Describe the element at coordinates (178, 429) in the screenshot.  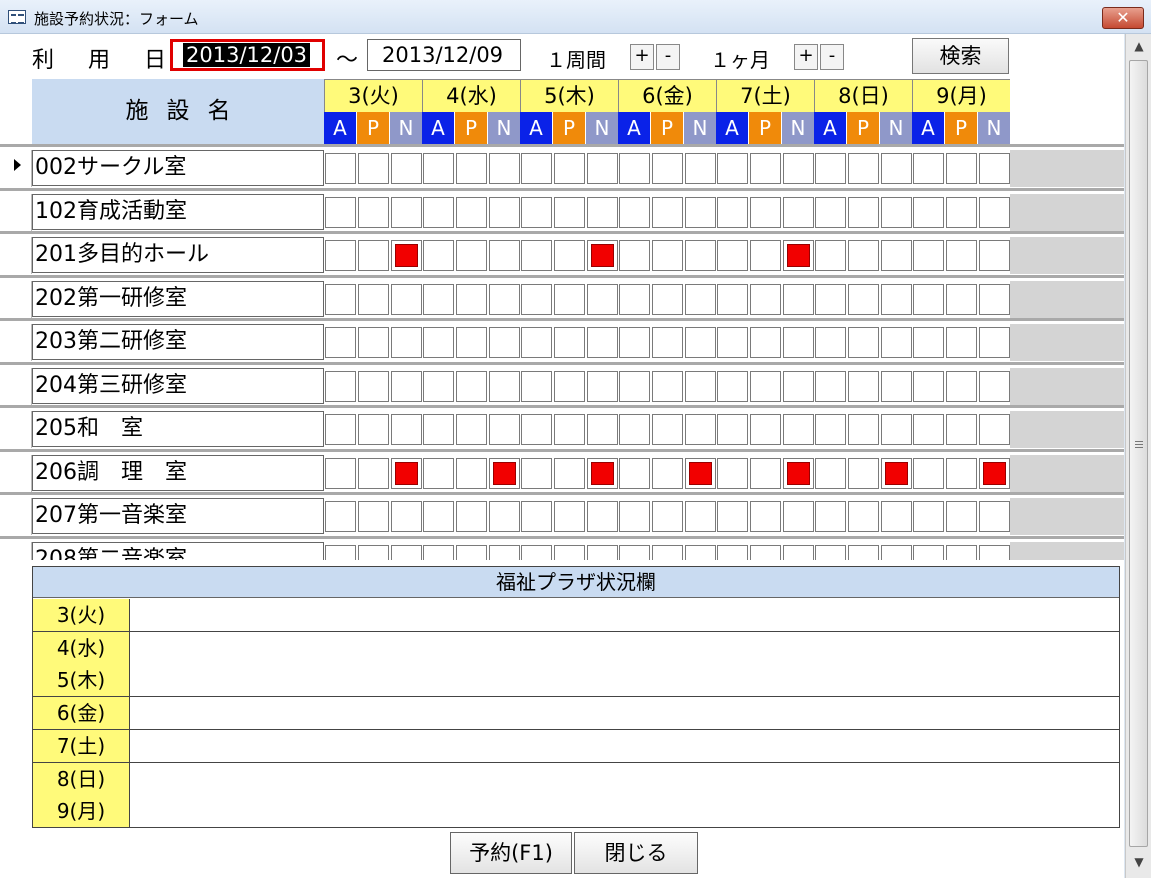
I see `facility-name: 205和 室` at that location.